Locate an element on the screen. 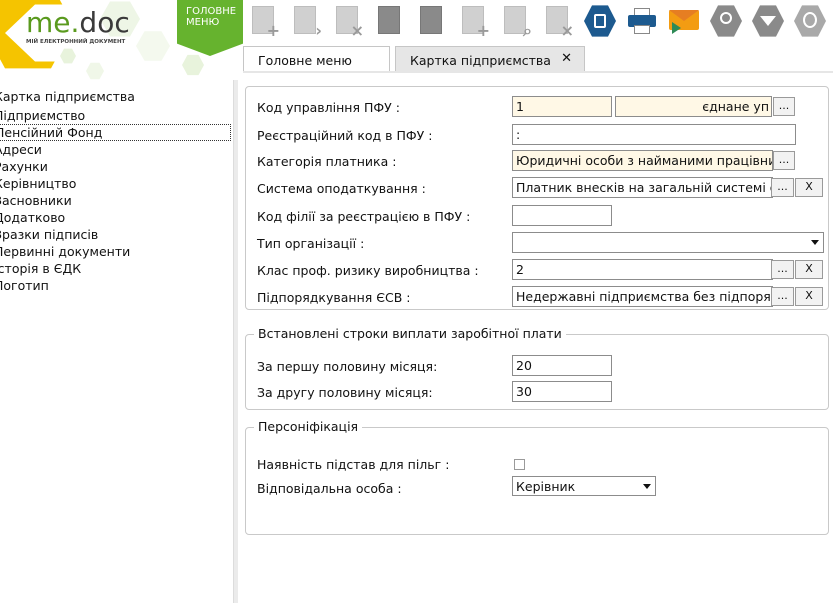 This screenshot has width=833, height=603. main-menu-button: ГОЛОВНЕ МЕНЮ is located at coordinates (210, 28).